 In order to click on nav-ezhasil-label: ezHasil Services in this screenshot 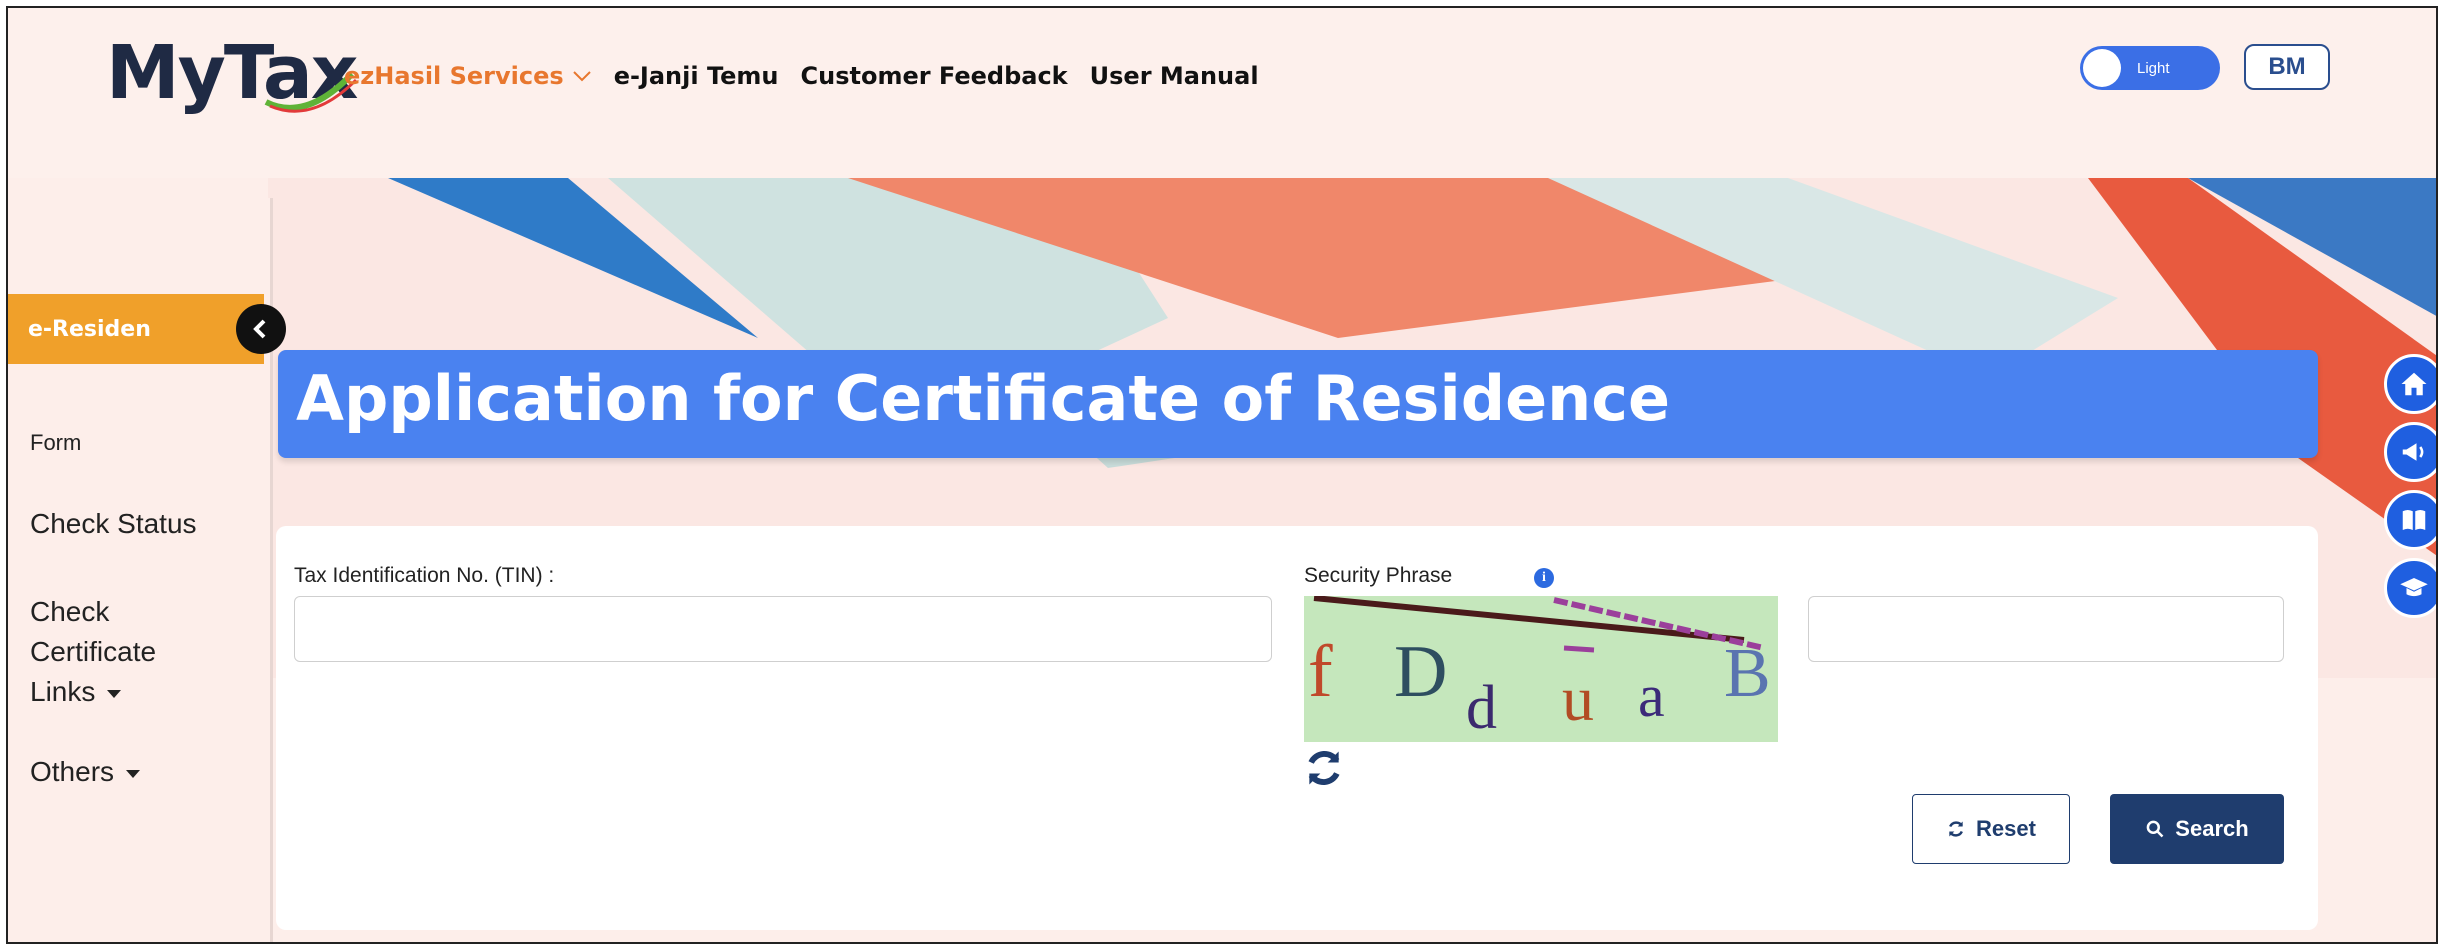, I will do `click(454, 76)`.